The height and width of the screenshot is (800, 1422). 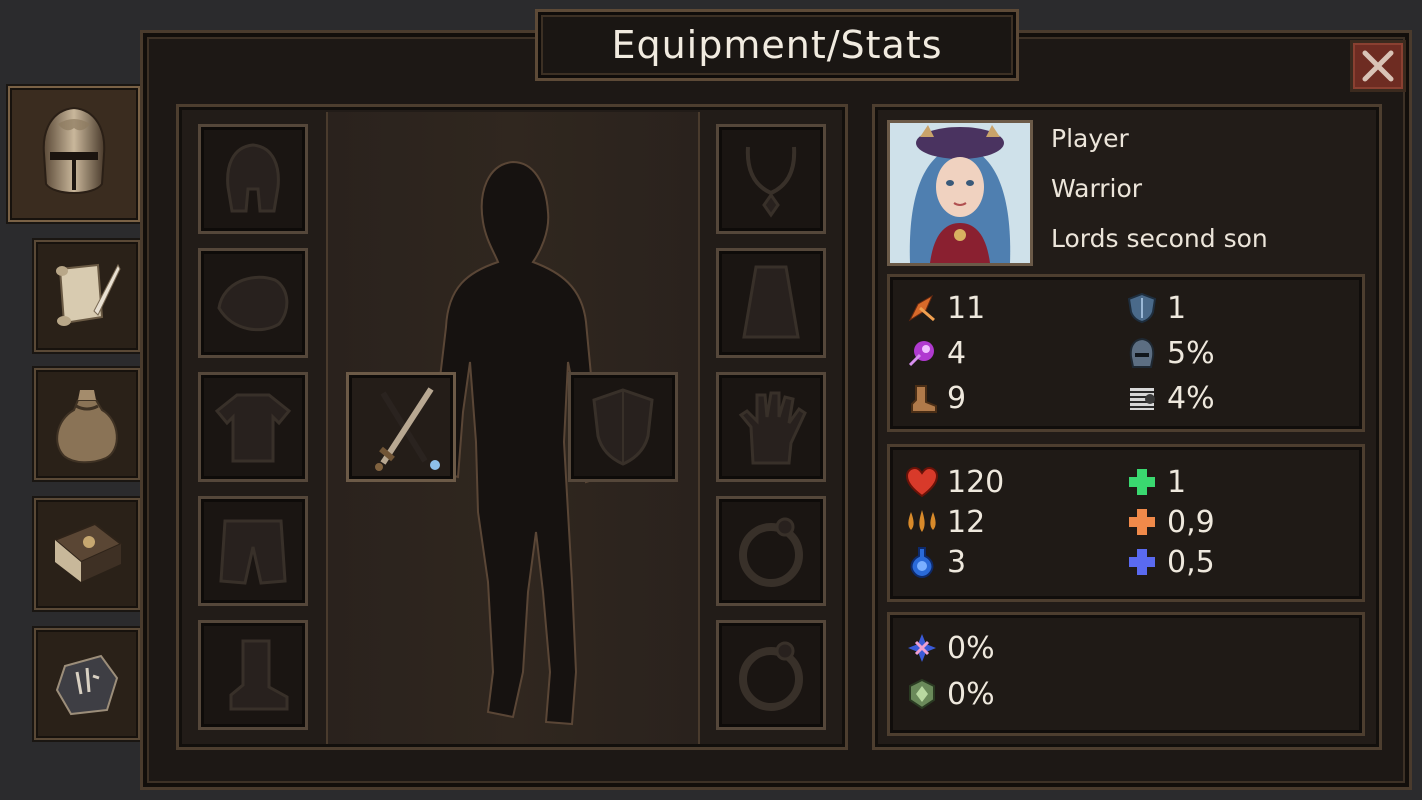 I want to click on tab-equipment, so click(x=74, y=154).